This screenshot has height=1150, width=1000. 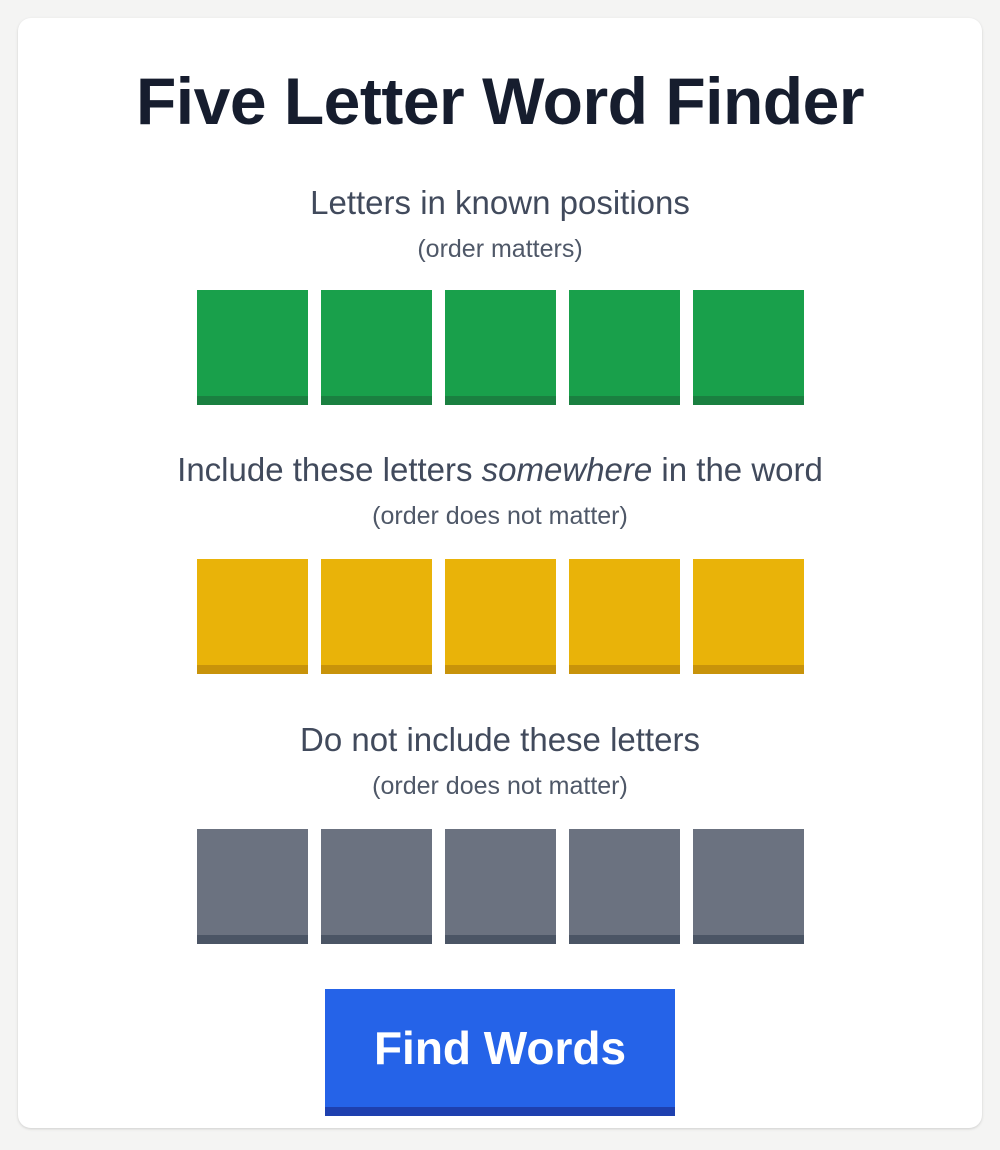 I want to click on section-include-letters-heading-emphasis: somewhere, so click(x=567, y=470).